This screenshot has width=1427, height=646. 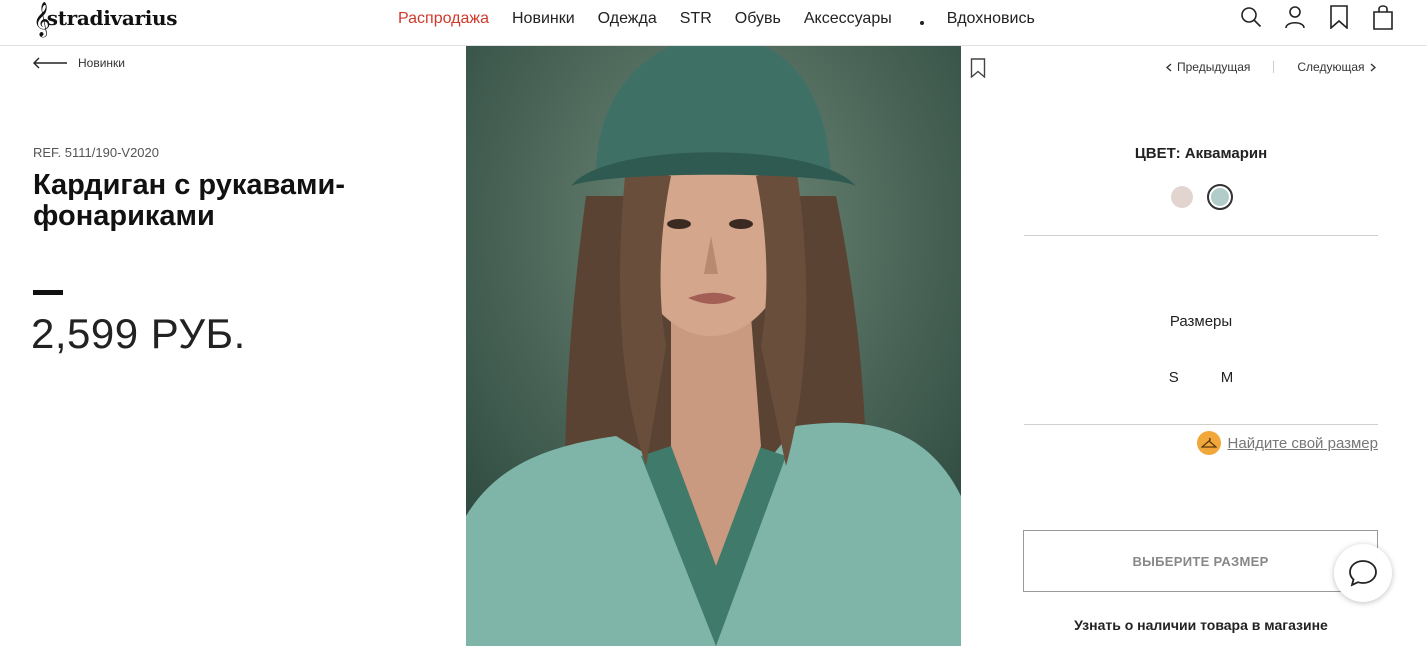 I want to click on prev-label: Предыдущая, so click(x=1214, y=67).